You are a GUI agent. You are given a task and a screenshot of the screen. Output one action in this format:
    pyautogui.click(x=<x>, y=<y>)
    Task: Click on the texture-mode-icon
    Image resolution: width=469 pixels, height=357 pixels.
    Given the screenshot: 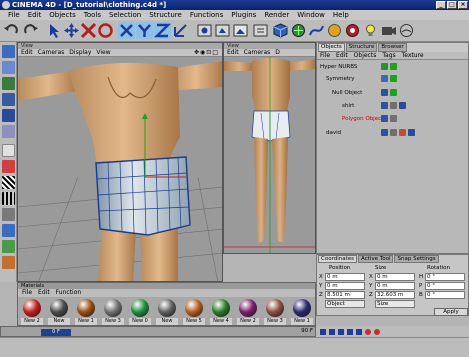 What is the action you would take?
    pyautogui.click(x=8, y=166)
    